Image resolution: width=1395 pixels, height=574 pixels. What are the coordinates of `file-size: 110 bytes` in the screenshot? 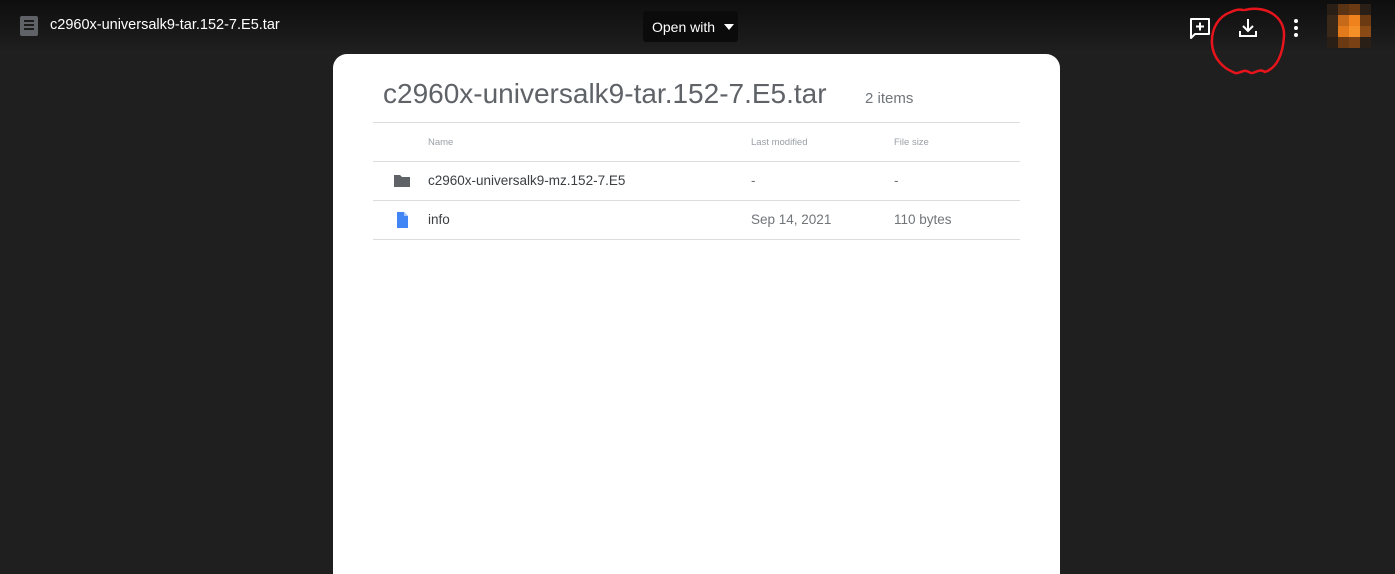 It's located at (923, 219).